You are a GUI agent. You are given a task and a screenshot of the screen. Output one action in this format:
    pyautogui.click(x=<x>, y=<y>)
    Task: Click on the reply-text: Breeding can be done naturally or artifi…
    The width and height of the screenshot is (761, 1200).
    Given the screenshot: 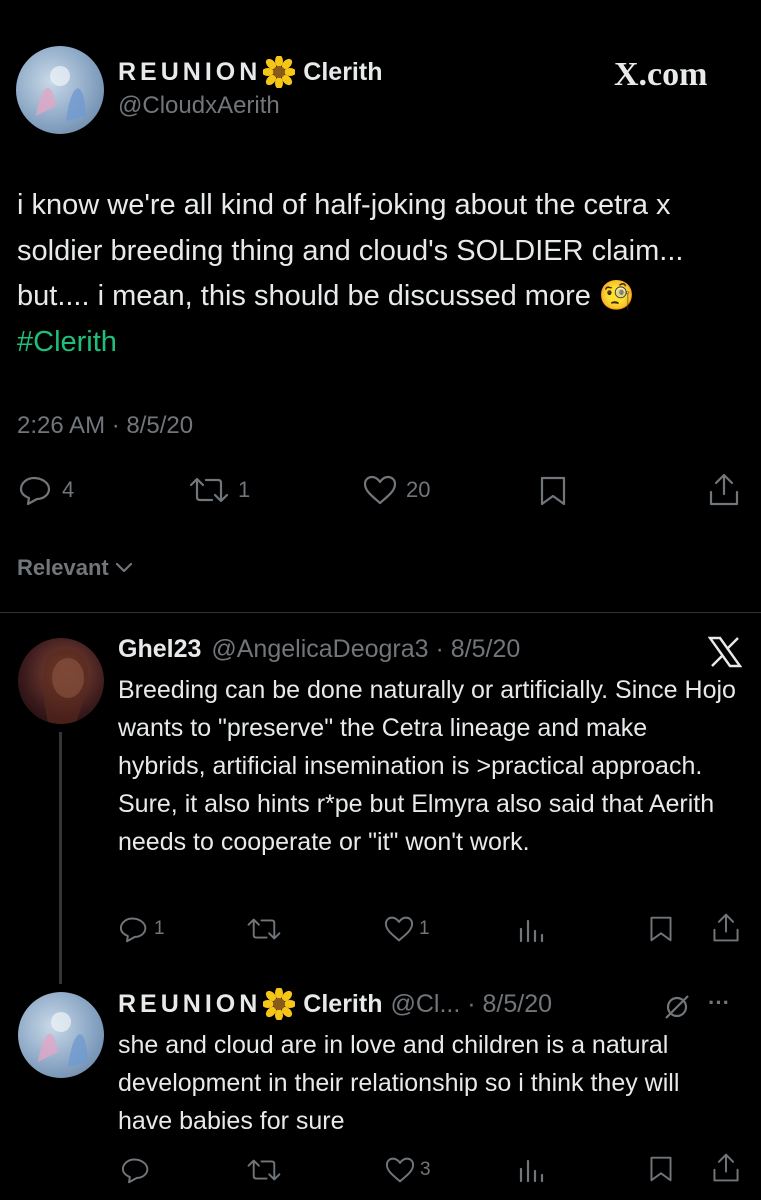 What is the action you would take?
    pyautogui.click(x=427, y=766)
    